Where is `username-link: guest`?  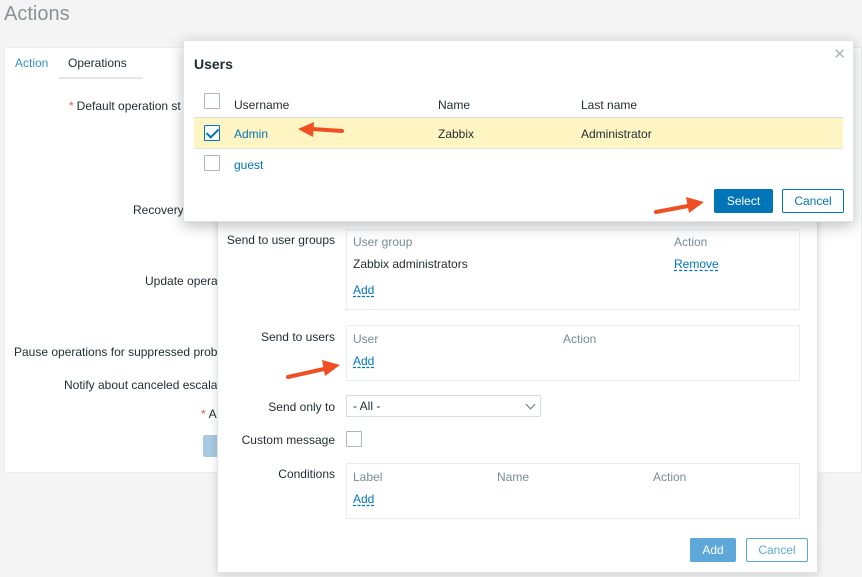
username-link: guest is located at coordinates (248, 165).